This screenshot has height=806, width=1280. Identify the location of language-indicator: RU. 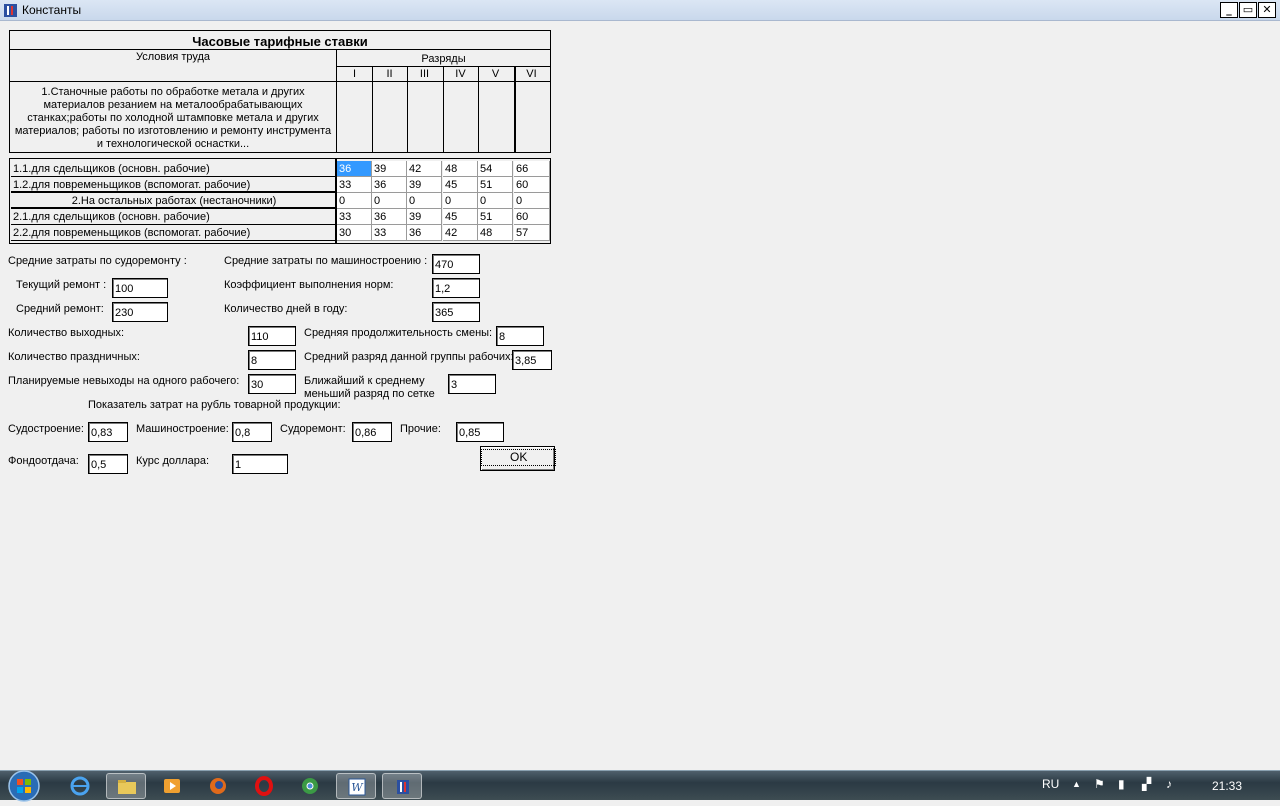
(1050, 784).